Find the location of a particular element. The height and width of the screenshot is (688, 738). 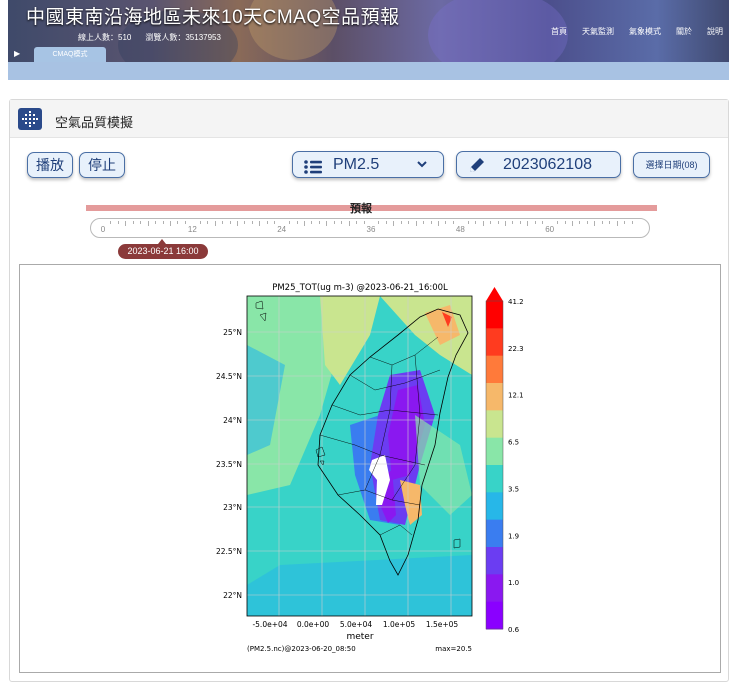

site-title: 中國東南沿海地區未來10天CMAQ空品預報 is located at coordinates (213, 17).